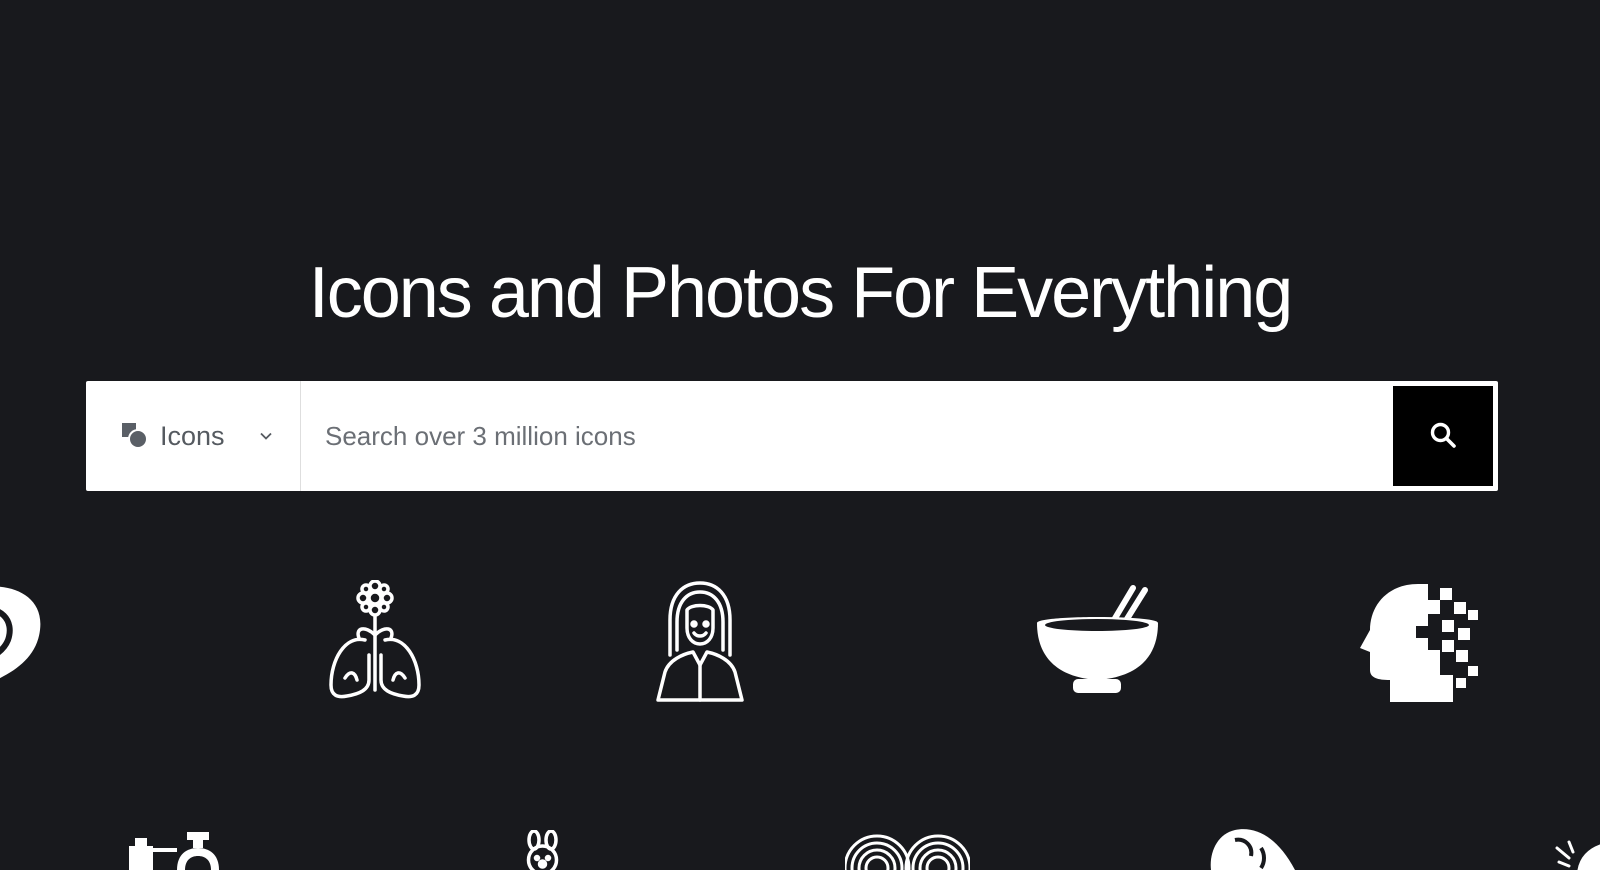  What do you see at coordinates (907, 851) in the screenshot?
I see `concentric-heart-icon` at bounding box center [907, 851].